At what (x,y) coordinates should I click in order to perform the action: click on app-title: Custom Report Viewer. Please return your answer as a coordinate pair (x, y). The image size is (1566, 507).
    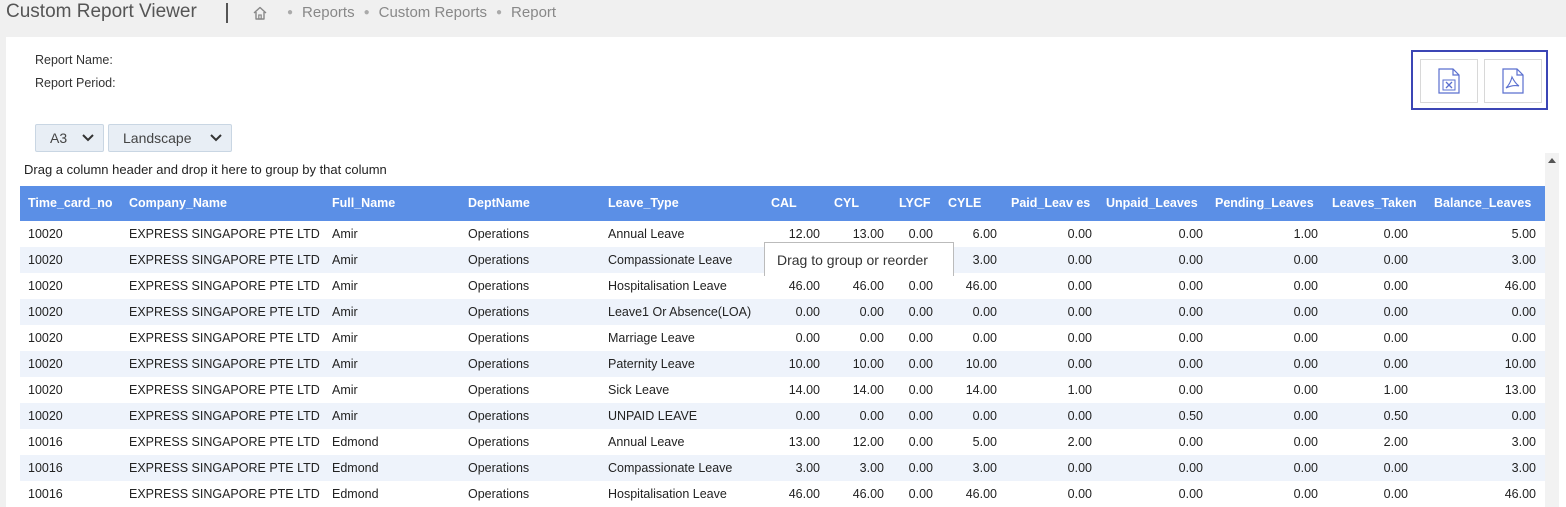
    Looking at the image, I should click on (101, 11).